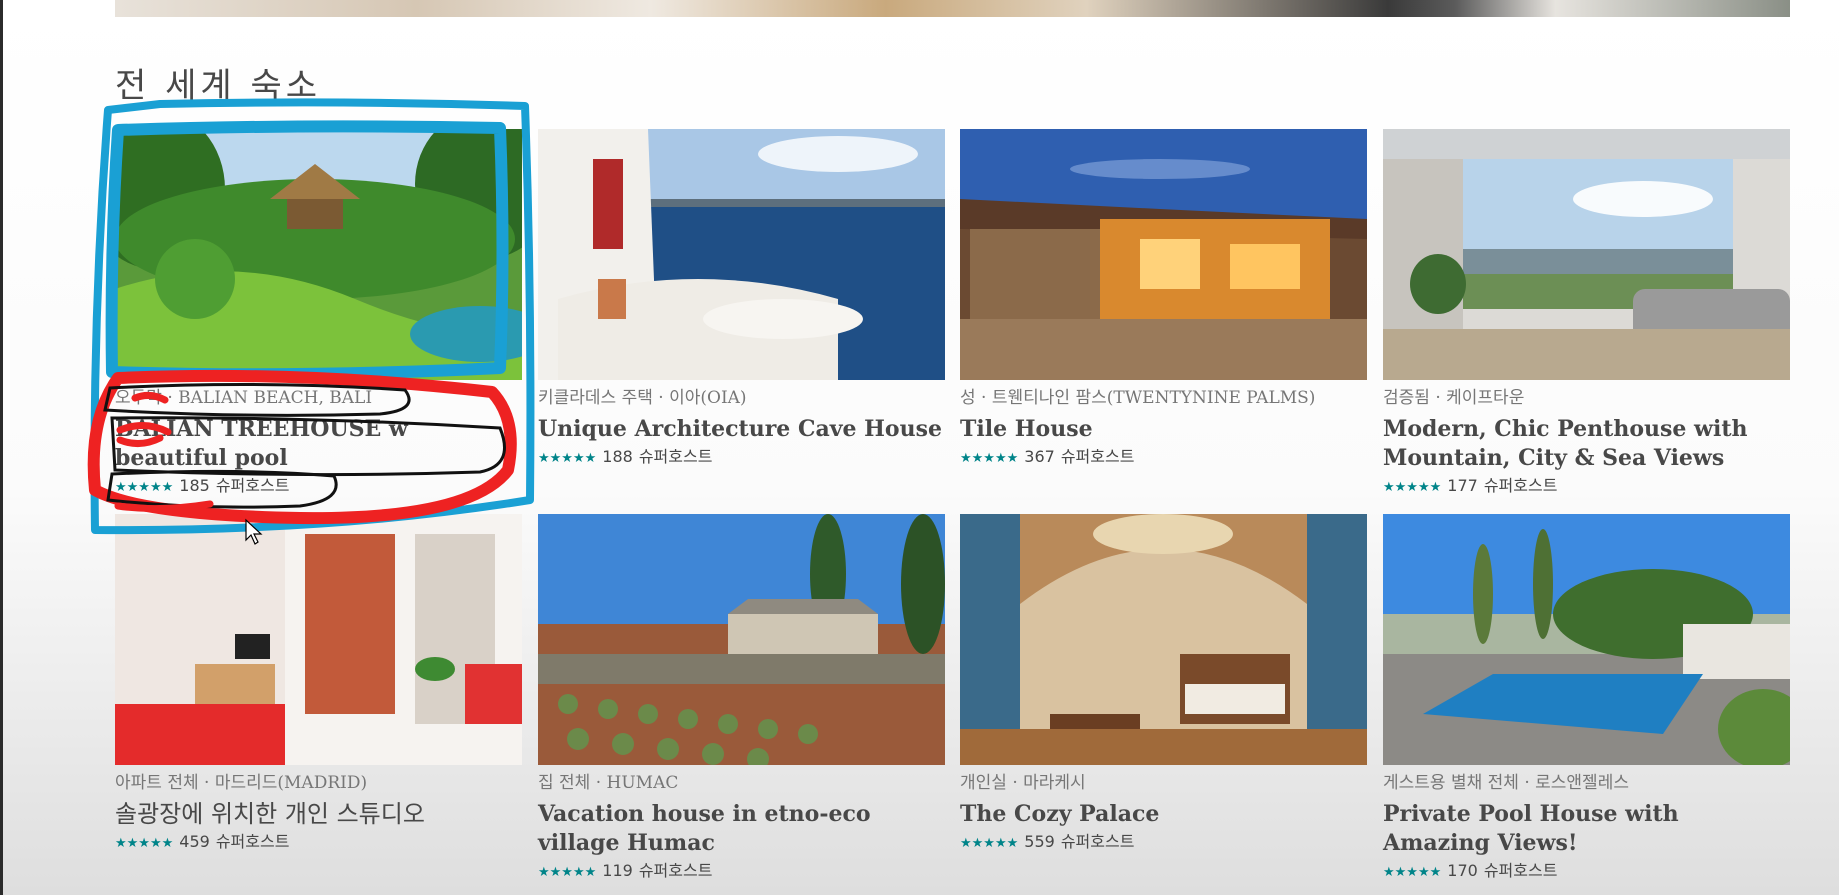 The width and height of the screenshot is (1839, 895). What do you see at coordinates (741, 254) in the screenshot?
I see `listing-photo-cave-house` at bounding box center [741, 254].